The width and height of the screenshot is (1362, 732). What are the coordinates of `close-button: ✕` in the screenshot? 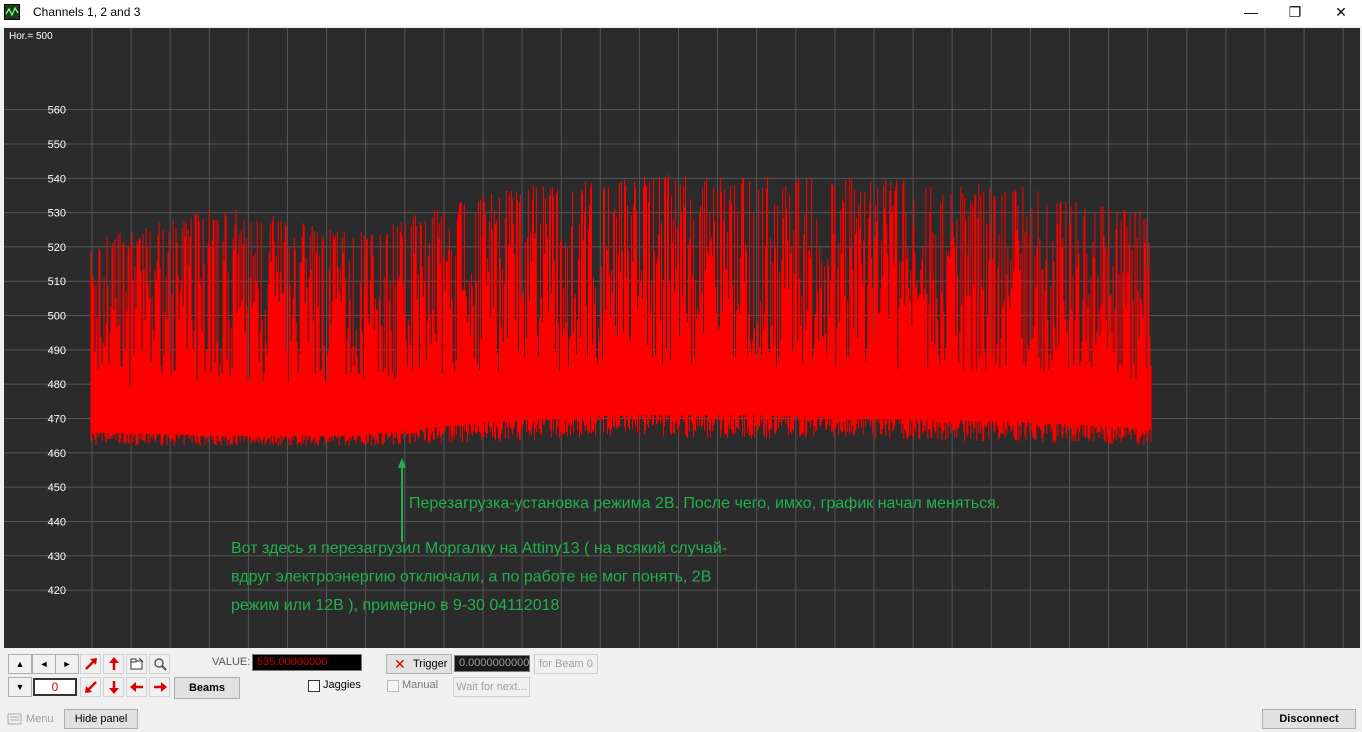 It's located at (1340, 13).